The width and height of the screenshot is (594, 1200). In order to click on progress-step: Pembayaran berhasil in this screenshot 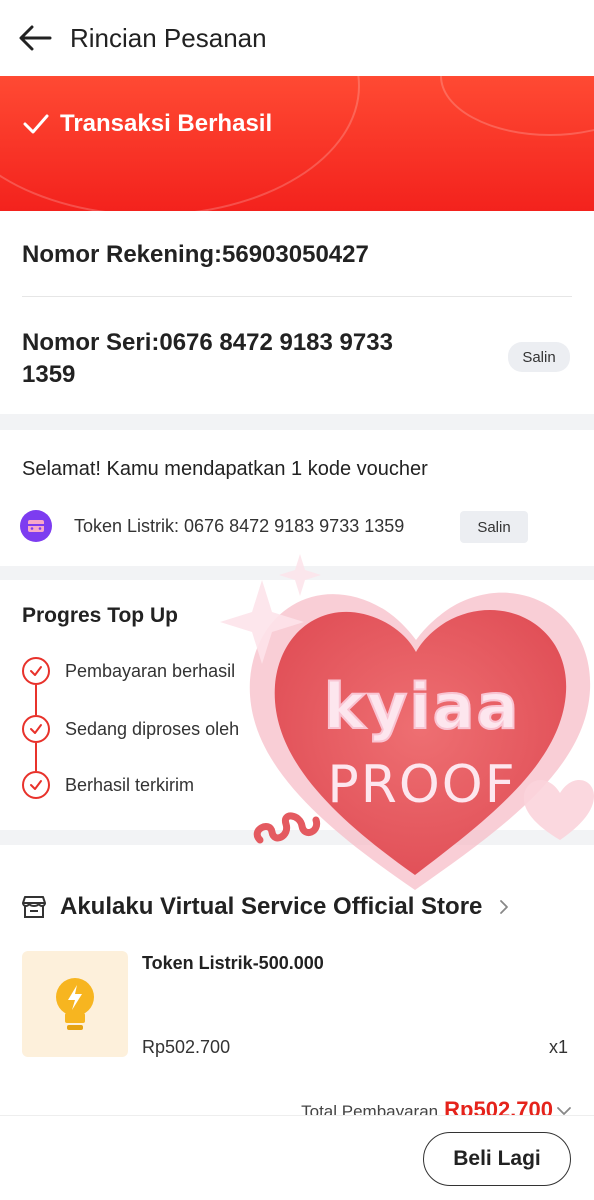, I will do `click(128, 671)`.